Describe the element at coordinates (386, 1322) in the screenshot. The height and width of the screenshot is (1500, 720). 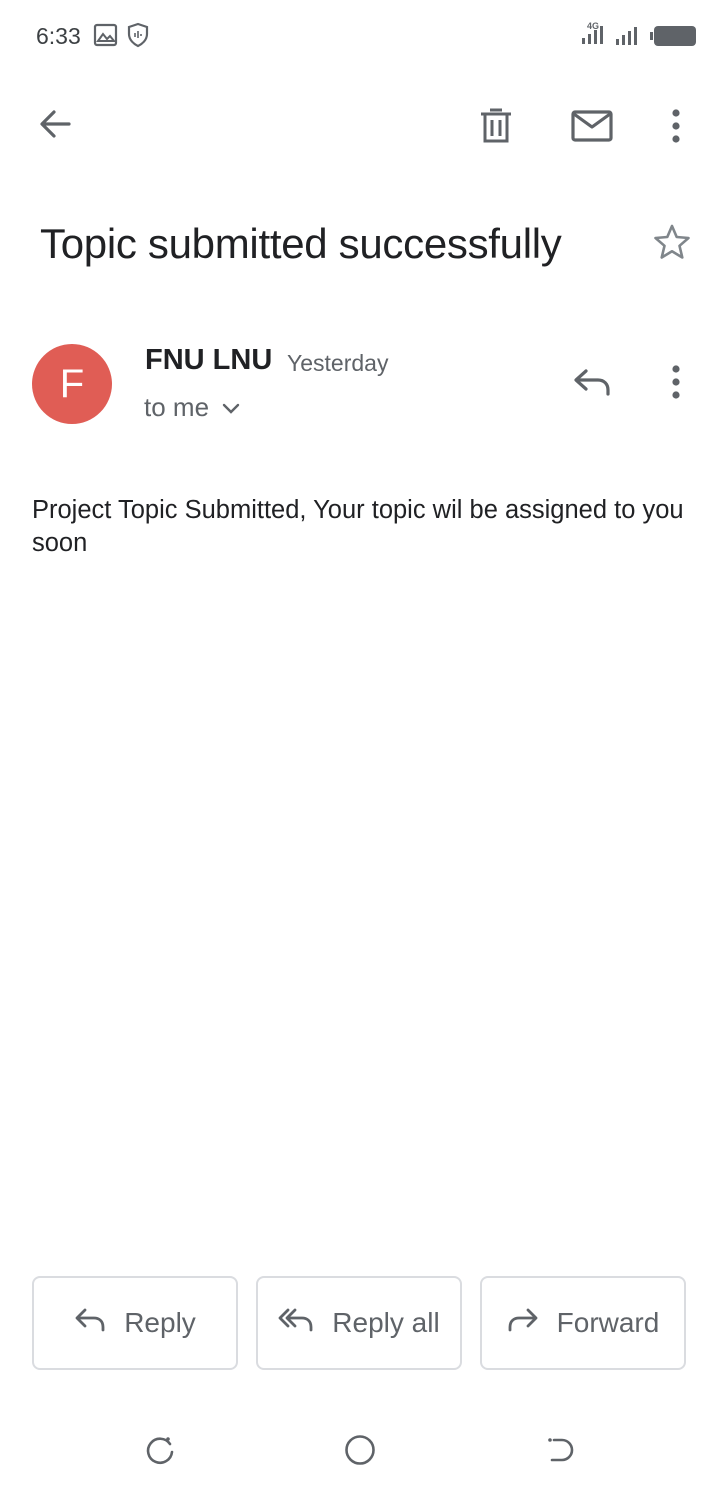
I see `reply-all-label: Reply all` at that location.